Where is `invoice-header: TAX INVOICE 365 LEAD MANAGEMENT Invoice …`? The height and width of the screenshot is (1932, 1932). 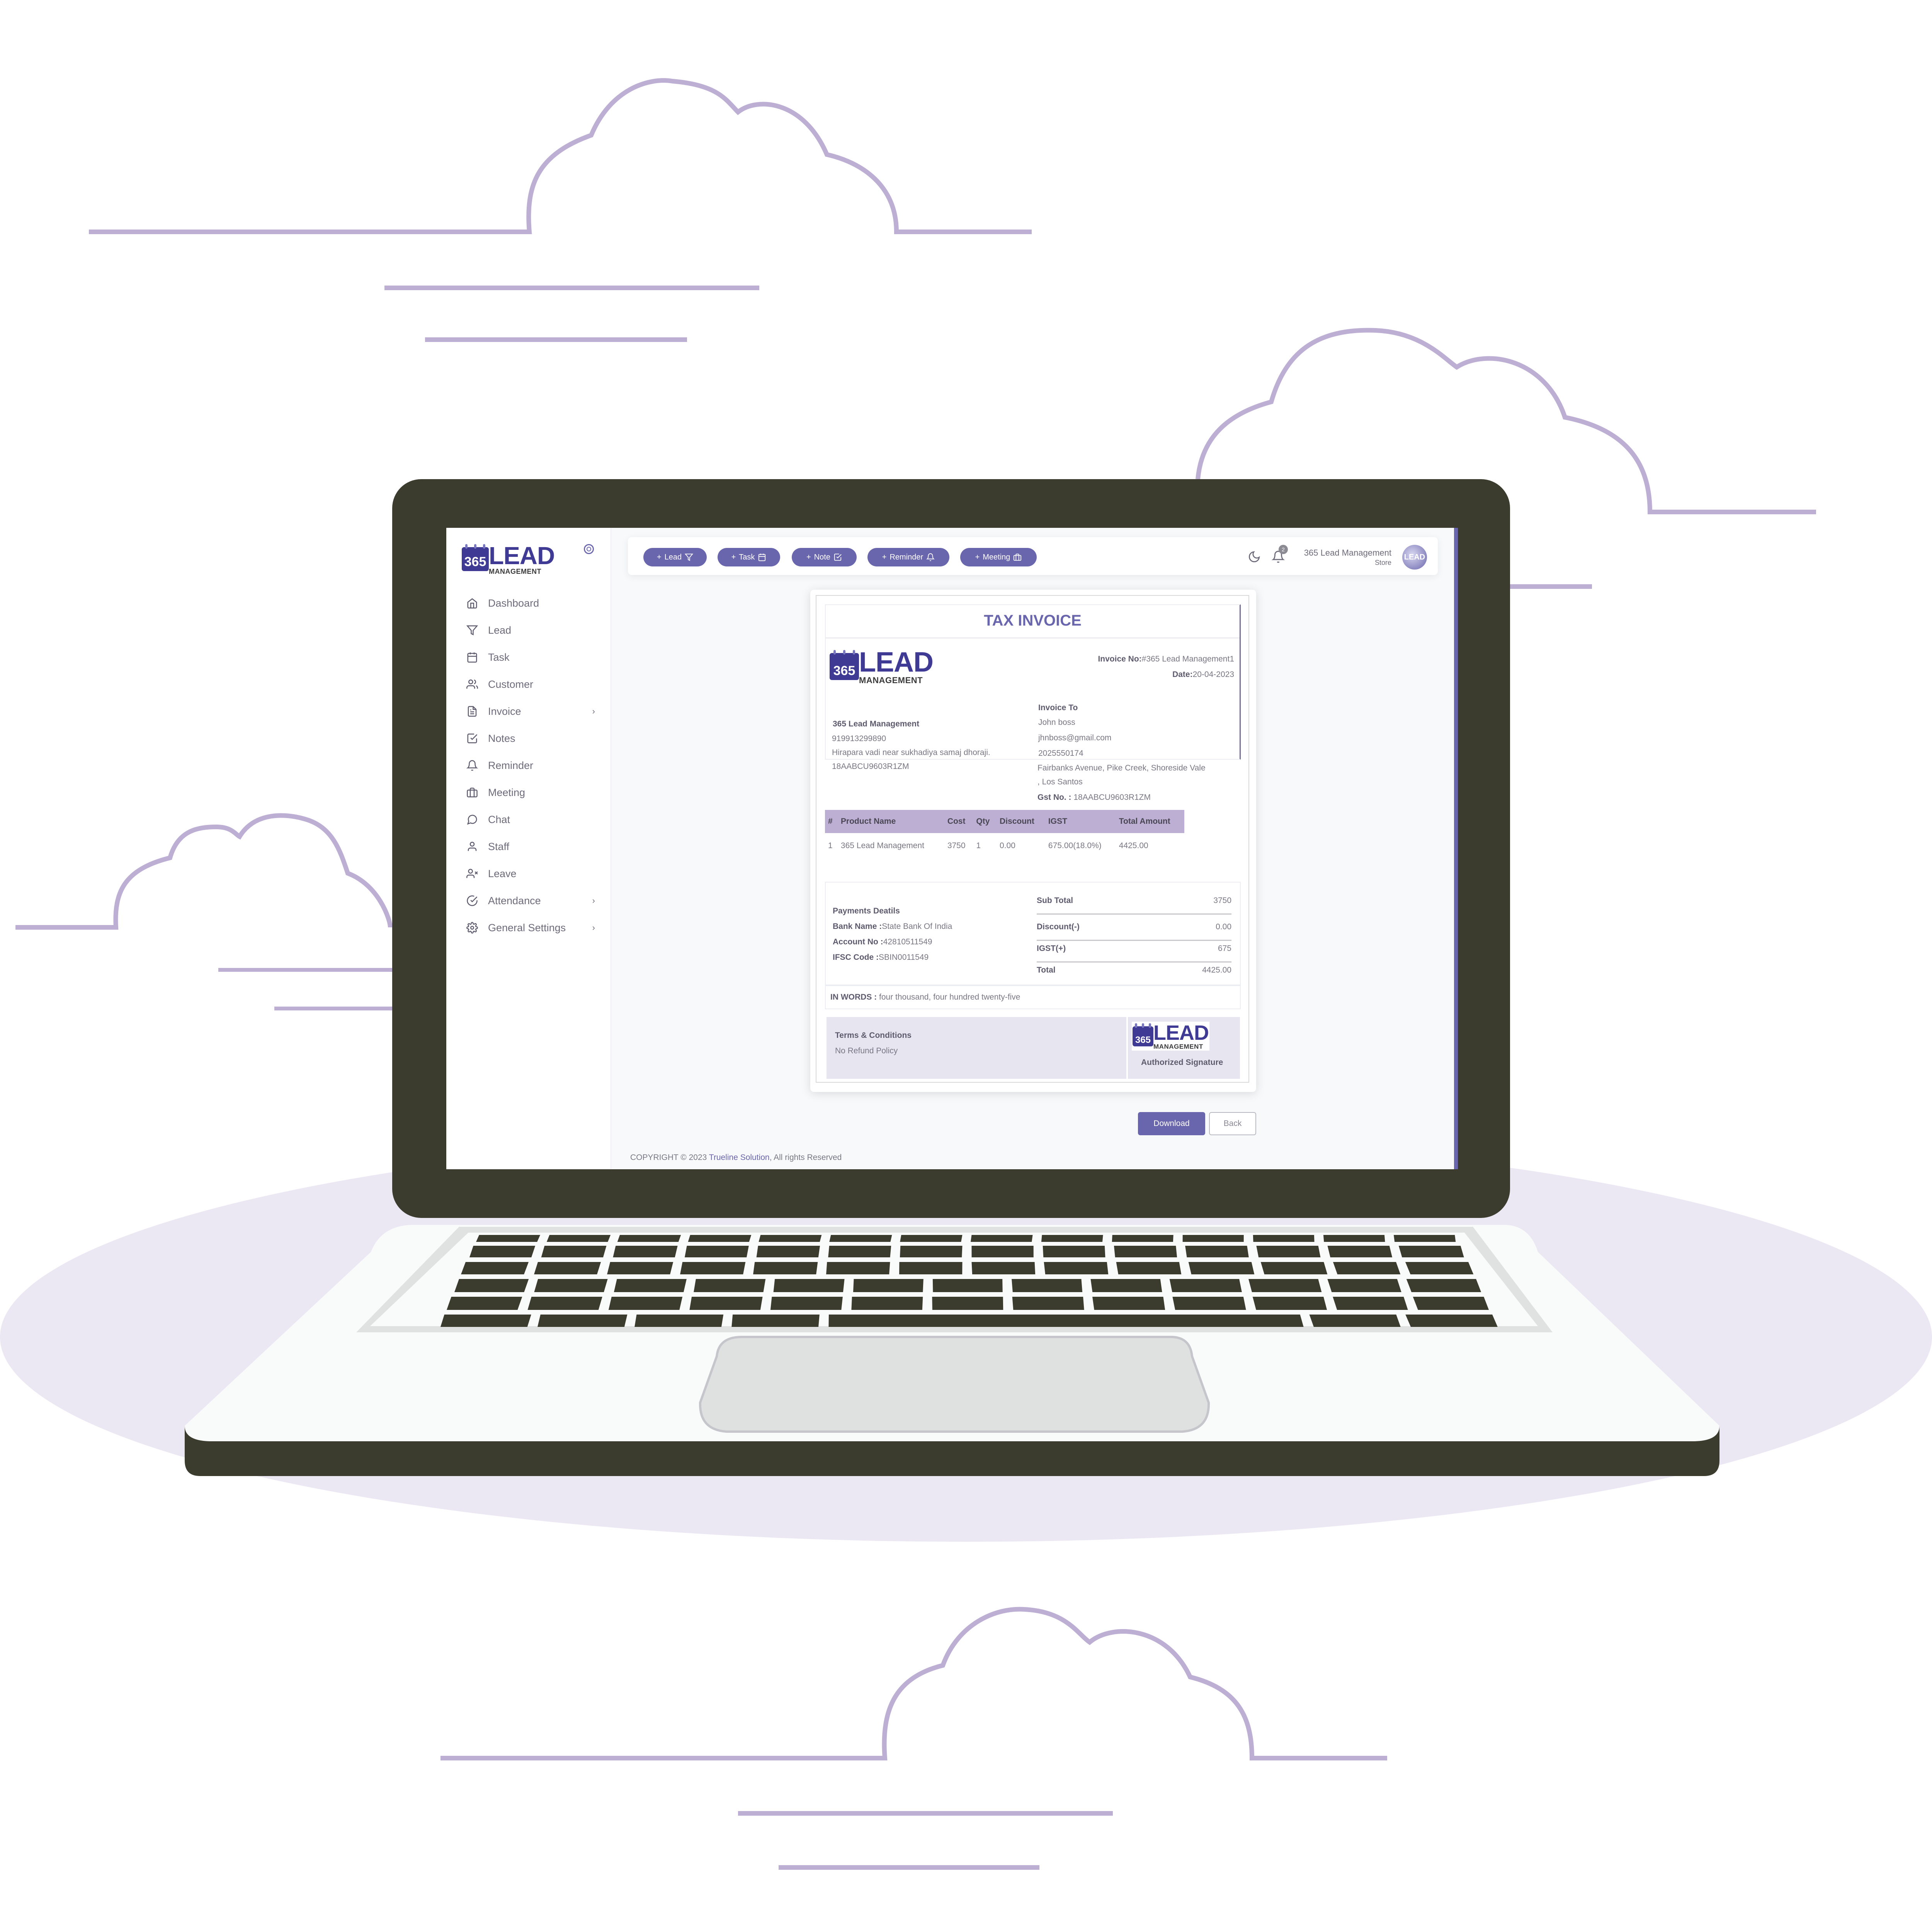
invoice-header: TAX INVOICE 365 LEAD MANAGEMENT Invoice … is located at coordinates (1033, 688).